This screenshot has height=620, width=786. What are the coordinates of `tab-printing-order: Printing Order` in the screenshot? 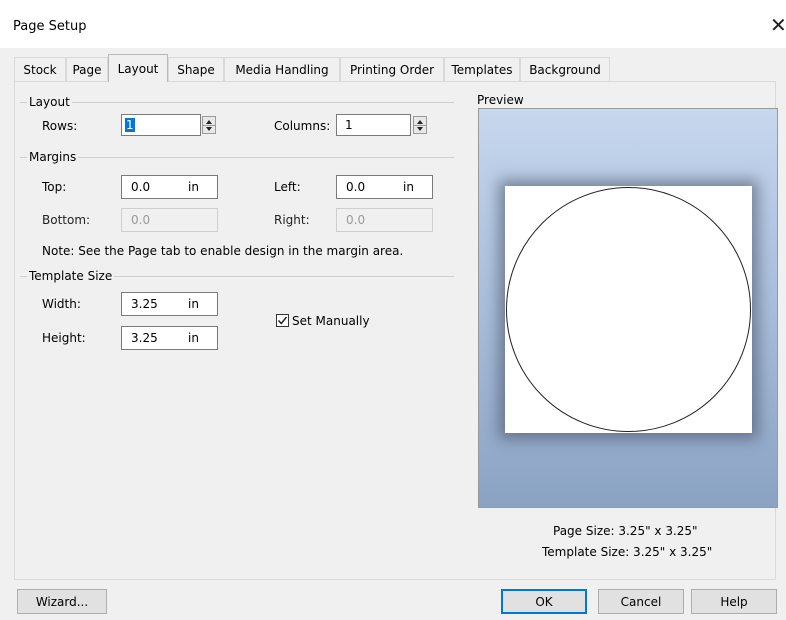 It's located at (392, 69).